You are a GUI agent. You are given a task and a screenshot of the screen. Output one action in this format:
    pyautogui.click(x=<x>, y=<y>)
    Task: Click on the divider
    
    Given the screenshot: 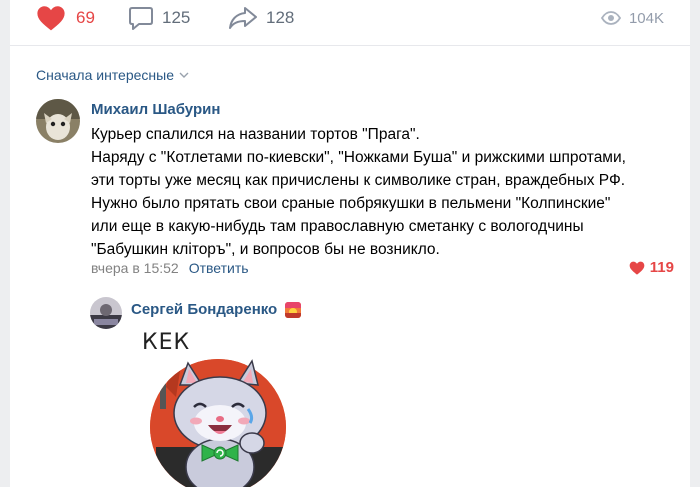 What is the action you would take?
    pyautogui.click(x=350, y=45)
    